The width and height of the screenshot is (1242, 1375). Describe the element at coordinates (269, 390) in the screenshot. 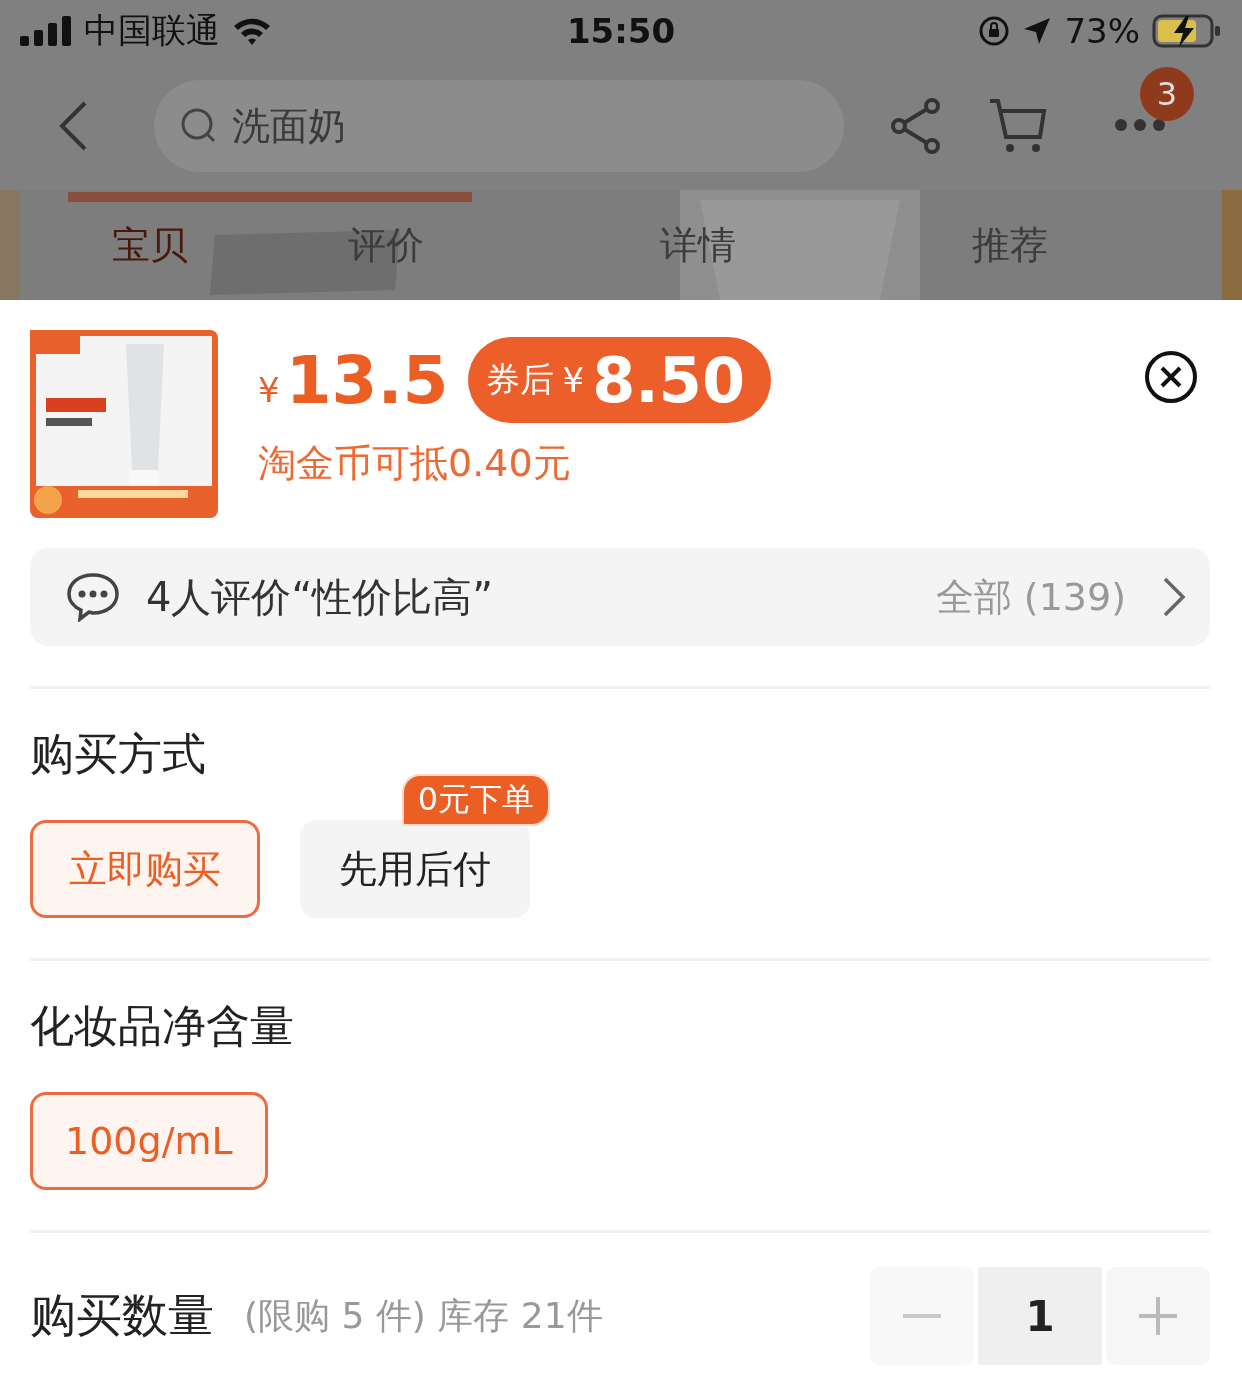

I see `currency-symbol: ¥` at that location.